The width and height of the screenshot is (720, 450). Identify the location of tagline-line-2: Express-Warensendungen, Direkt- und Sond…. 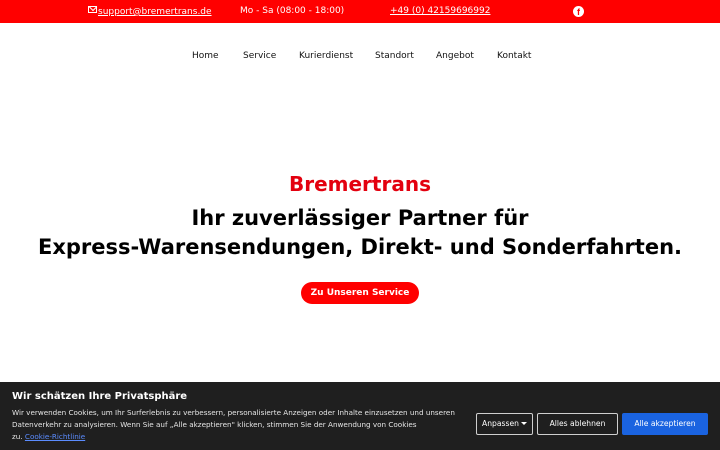
(360, 247).